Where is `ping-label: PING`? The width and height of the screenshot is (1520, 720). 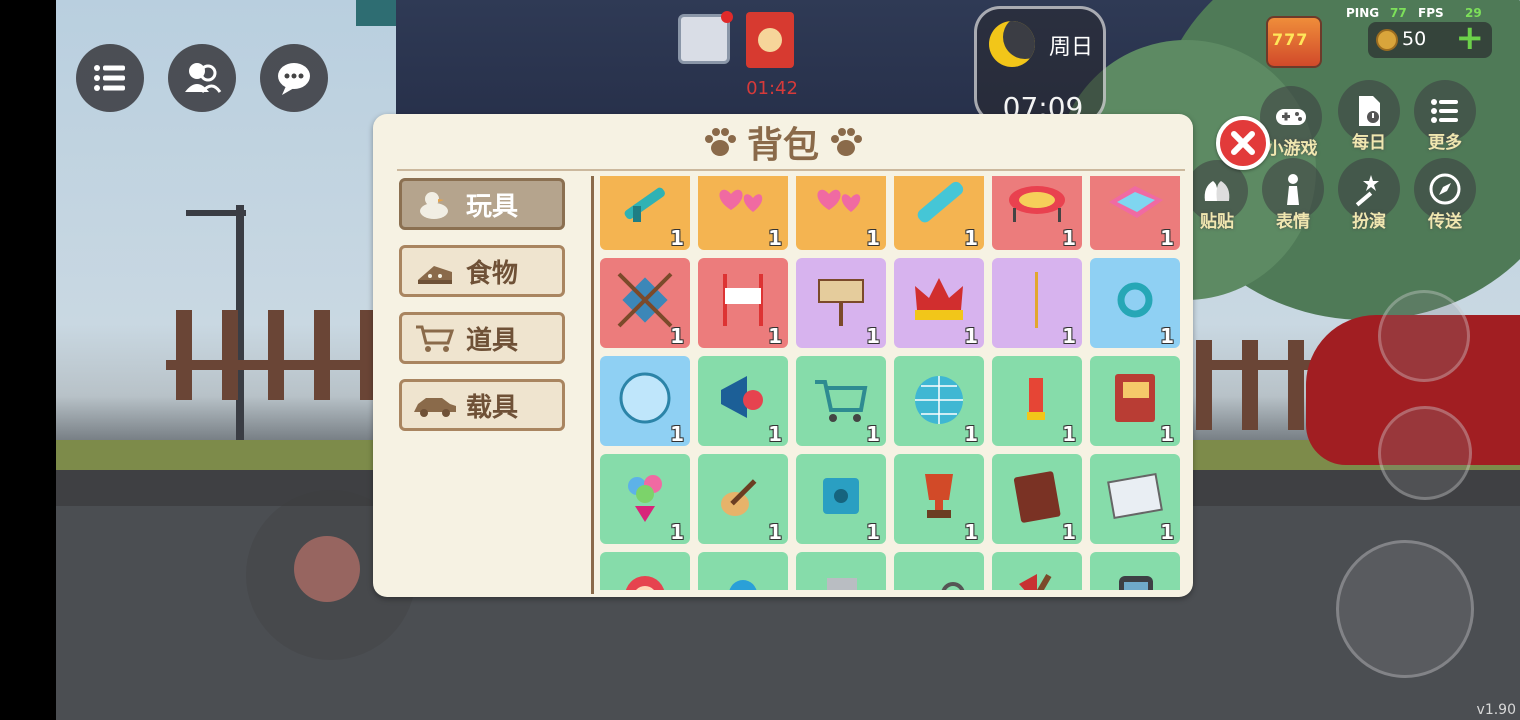 ping-label: PING is located at coordinates (1363, 13).